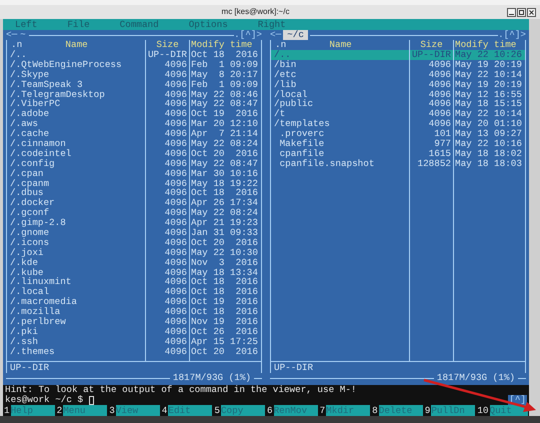 This screenshot has width=540, height=423. What do you see at coordinates (76, 322) in the screenshot?
I see `file-name: /.perlbrew` at bounding box center [76, 322].